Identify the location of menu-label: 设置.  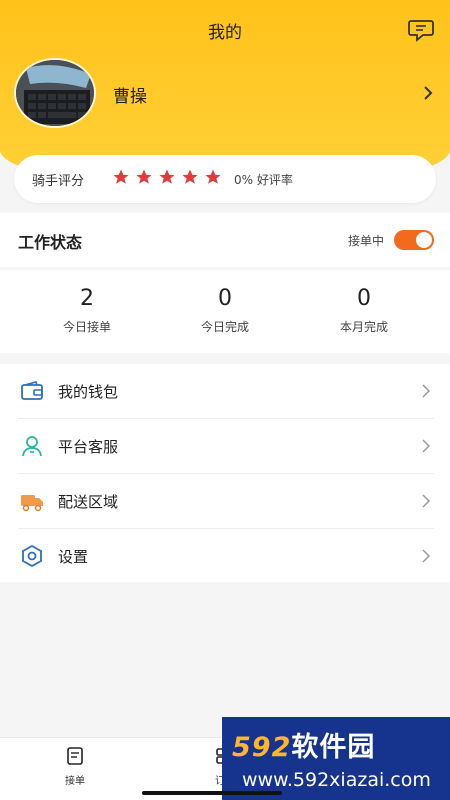
(73, 557).